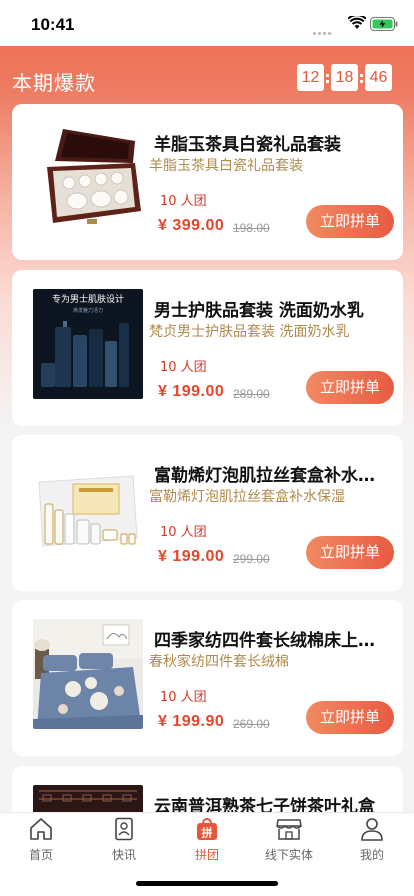 The height and width of the screenshot is (896, 414). I want to click on tab-group-buy: 拼 拼团, so click(207, 838).